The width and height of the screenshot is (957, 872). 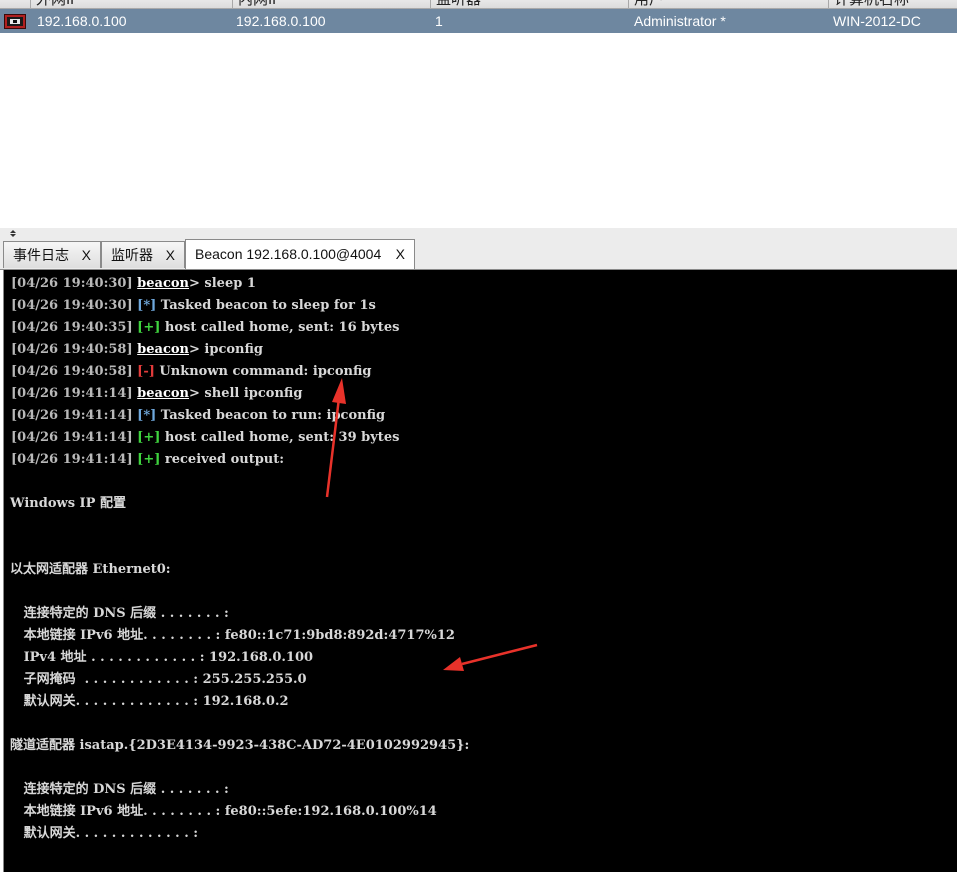 What do you see at coordinates (222, 283) in the screenshot?
I see `console-message: > sleep 1` at bounding box center [222, 283].